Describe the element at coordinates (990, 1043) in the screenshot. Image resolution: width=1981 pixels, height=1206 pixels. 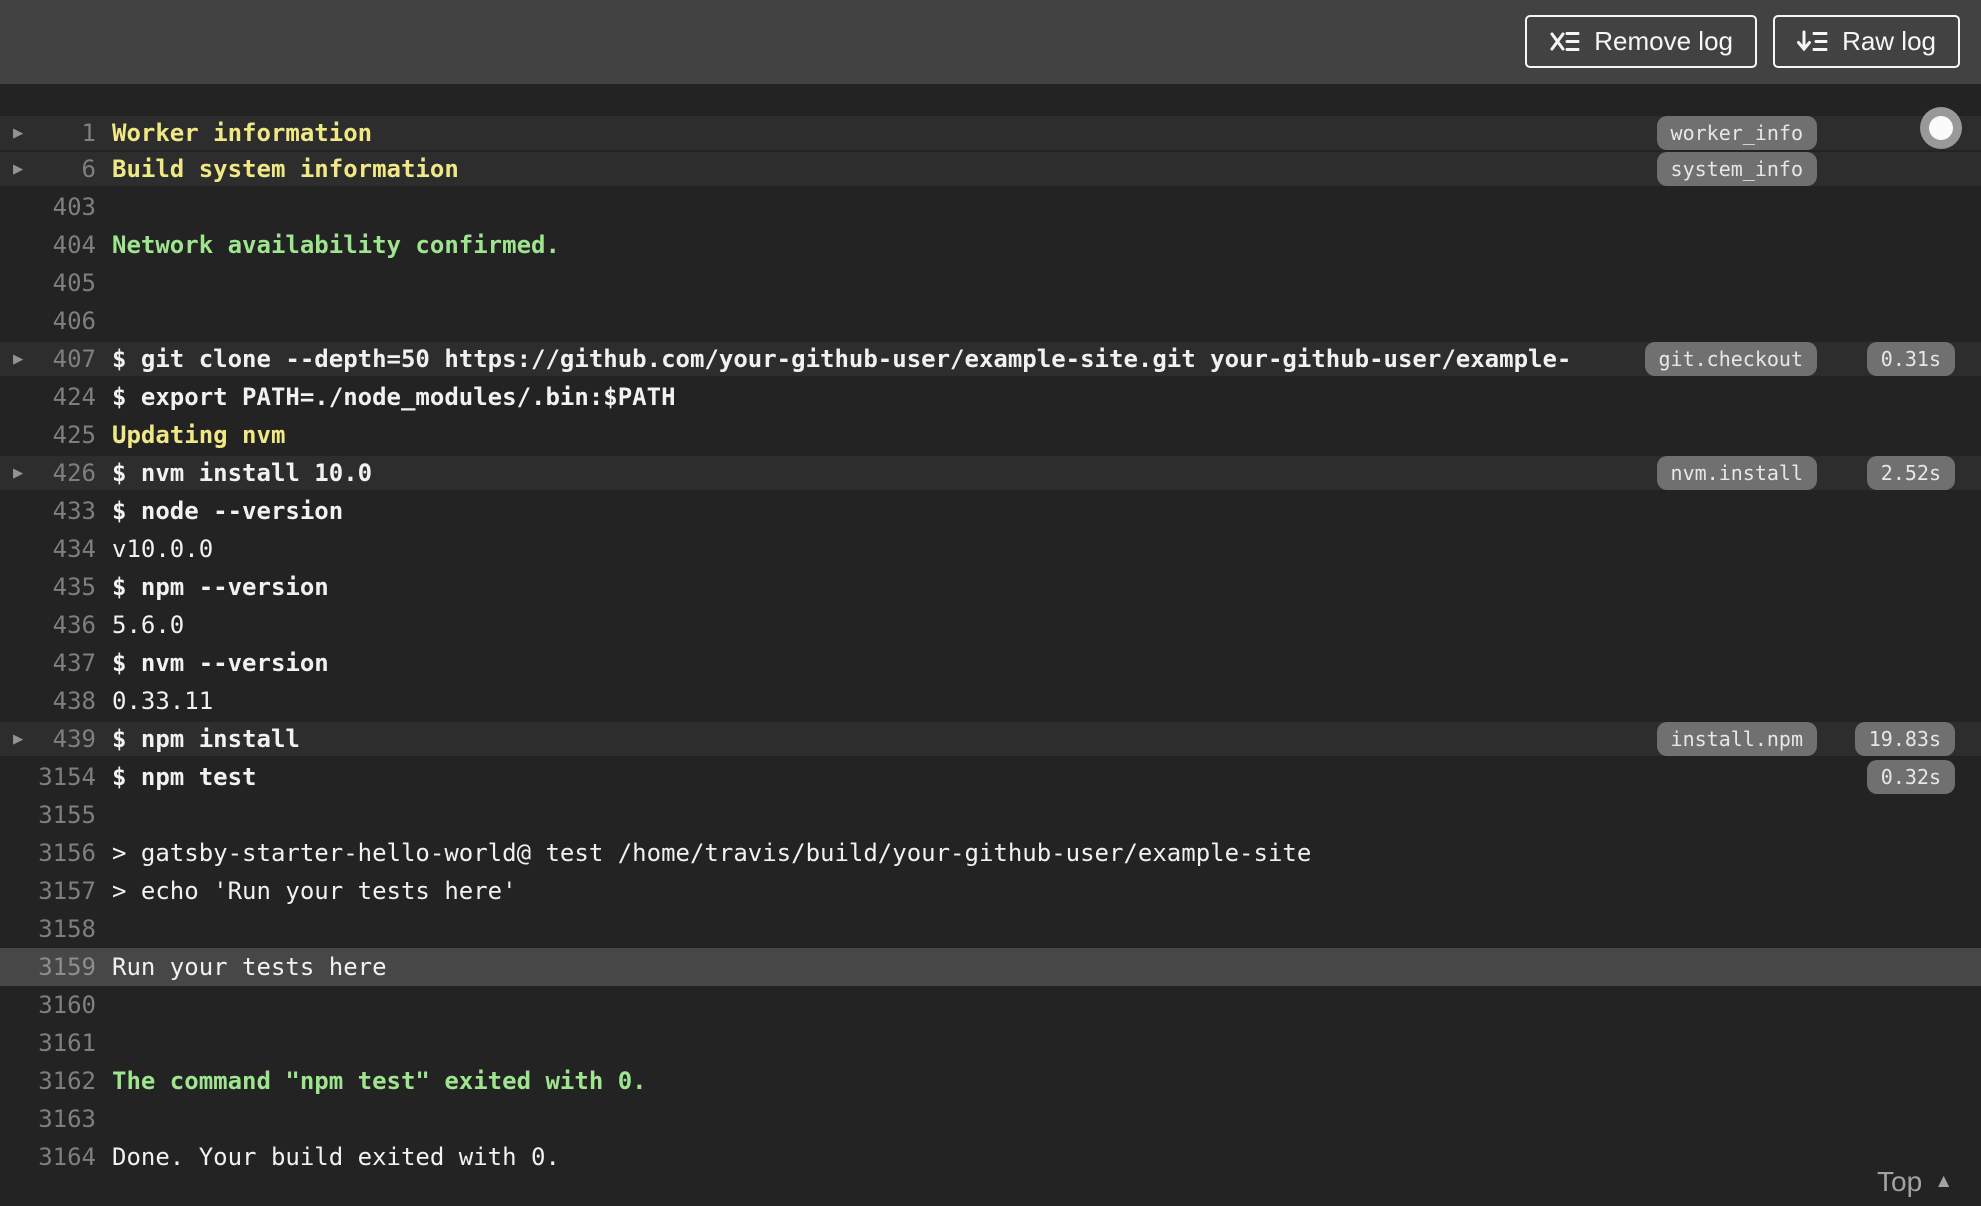
I see `log-row: 3161` at that location.